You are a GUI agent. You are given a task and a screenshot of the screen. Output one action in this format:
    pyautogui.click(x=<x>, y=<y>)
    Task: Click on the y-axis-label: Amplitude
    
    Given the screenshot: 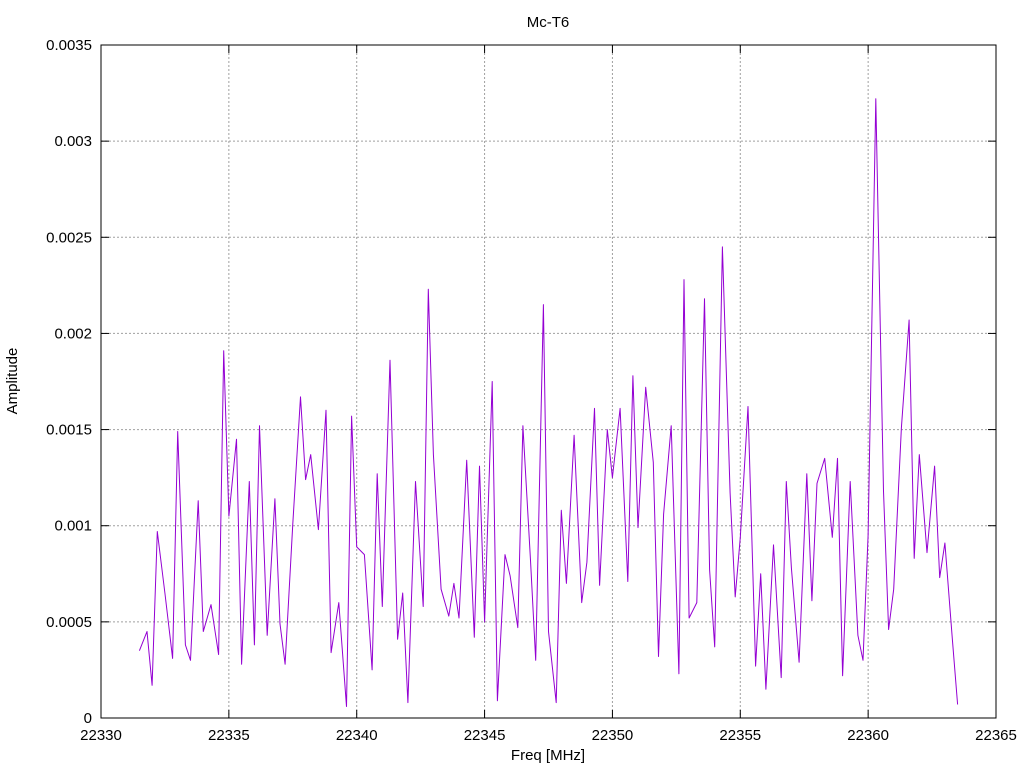 What is the action you would take?
    pyautogui.click(x=12, y=381)
    